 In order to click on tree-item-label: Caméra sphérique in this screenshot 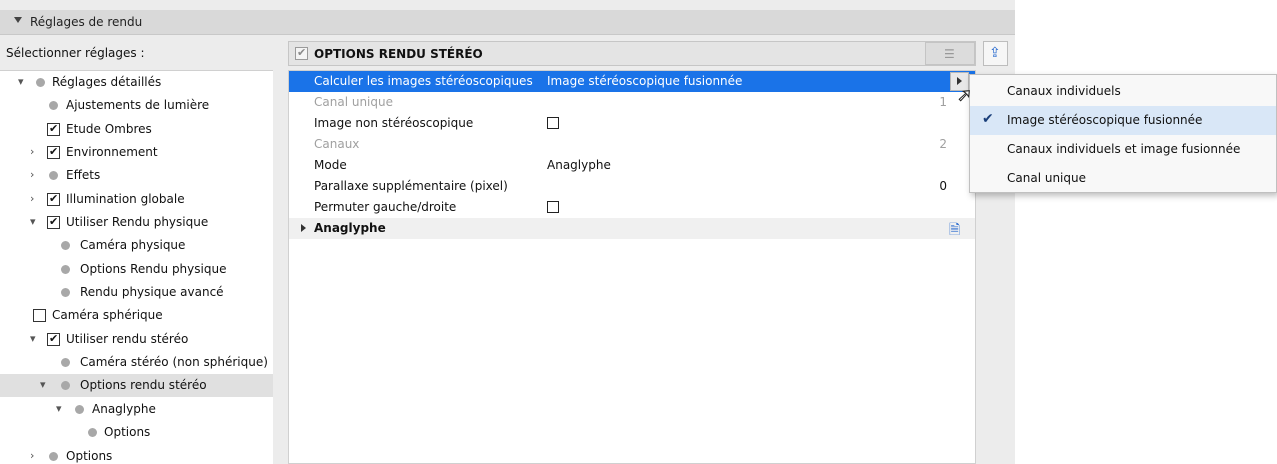, I will do `click(107, 315)`.